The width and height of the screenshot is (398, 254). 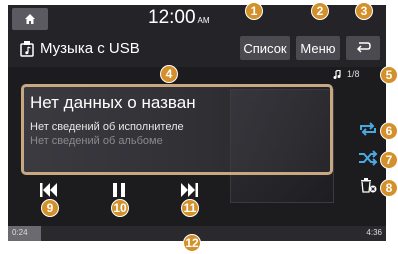 I want to click on callout-marker-7: 7, so click(x=389, y=160).